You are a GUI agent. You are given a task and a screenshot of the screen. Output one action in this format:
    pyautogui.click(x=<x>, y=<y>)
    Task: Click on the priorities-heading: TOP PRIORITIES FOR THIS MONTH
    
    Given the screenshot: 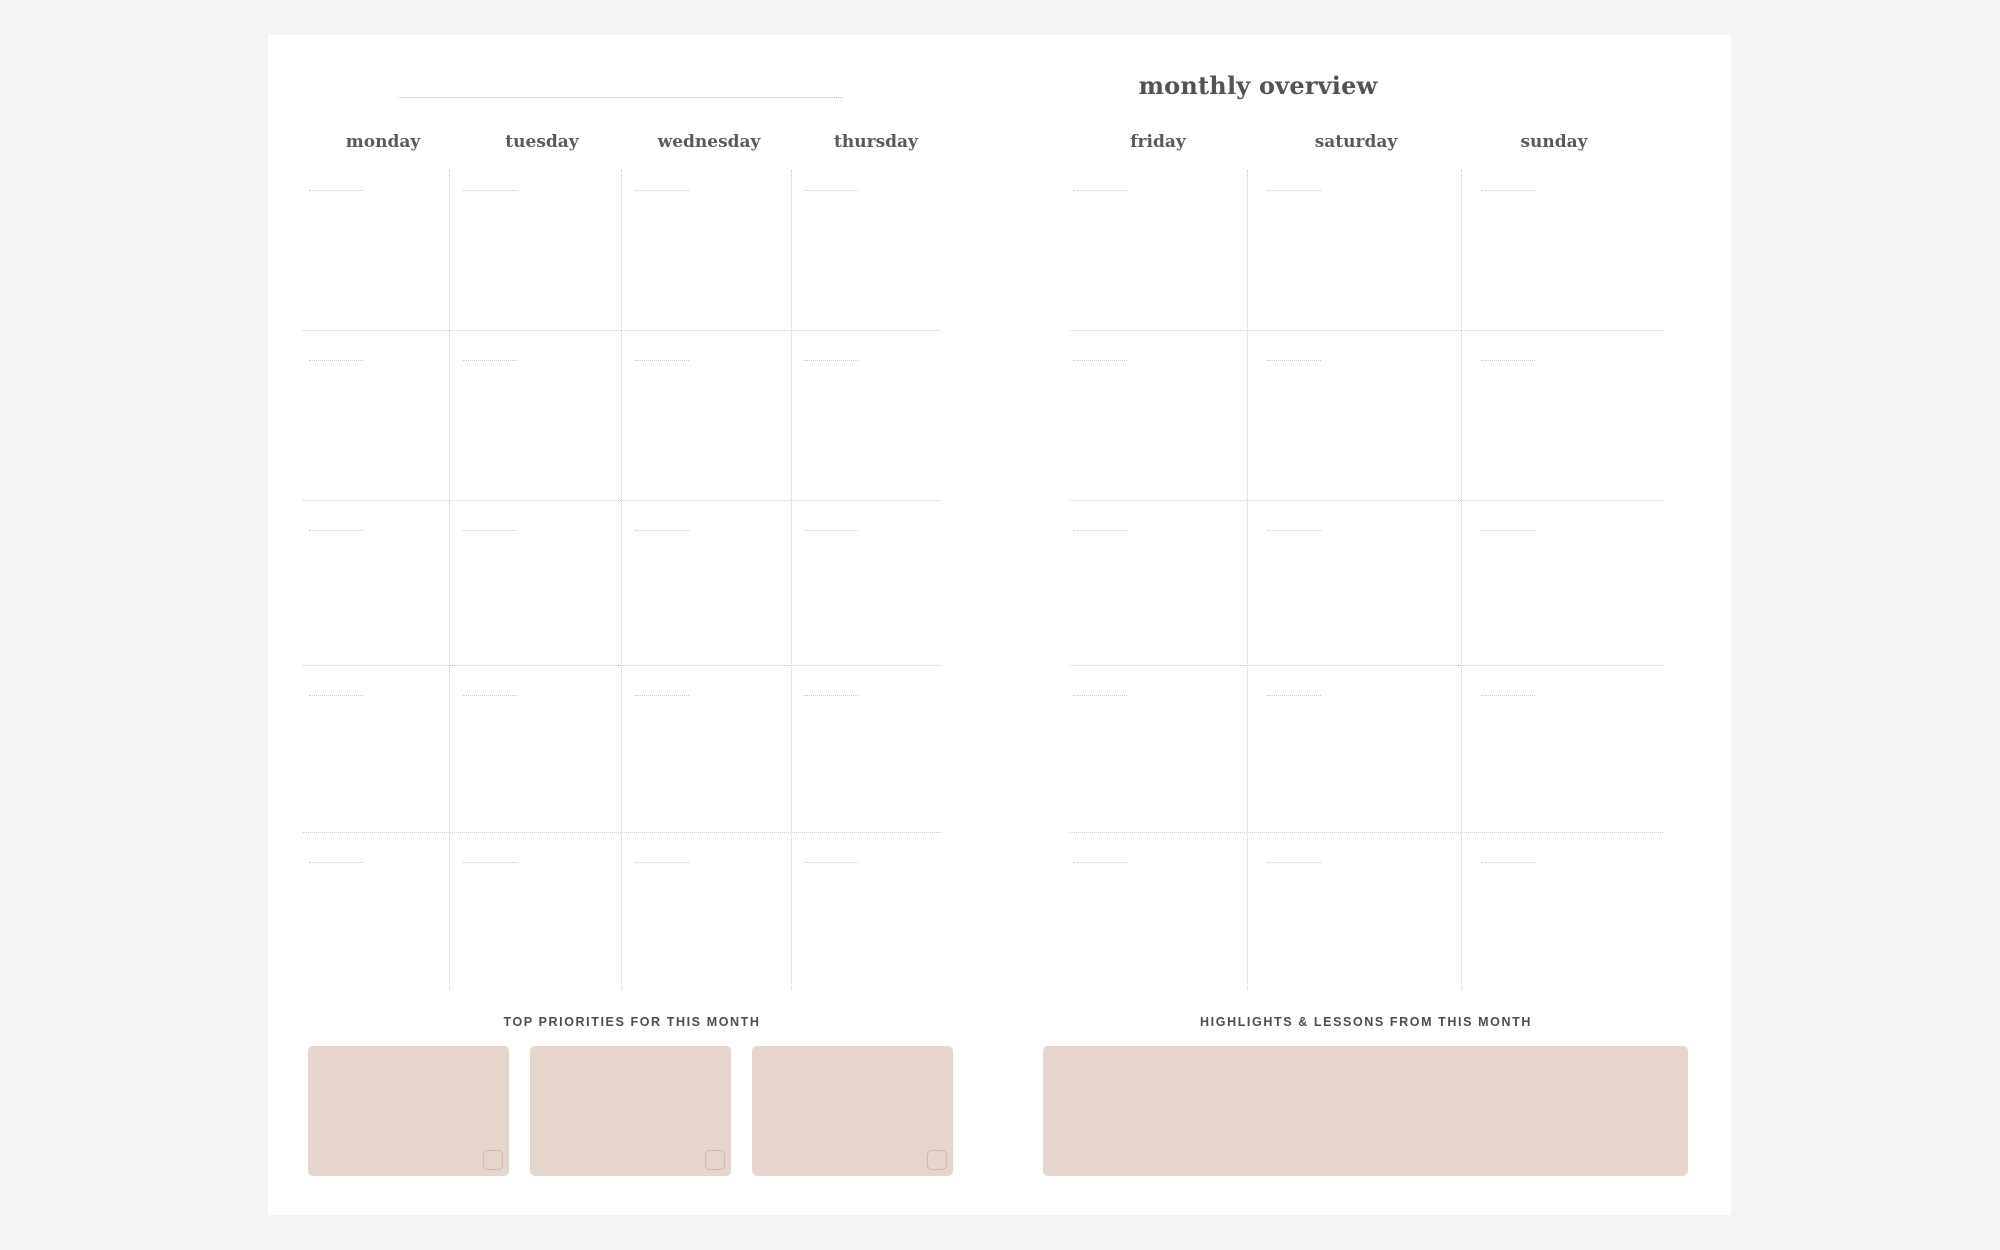 What is the action you would take?
    pyautogui.click(x=632, y=1022)
    